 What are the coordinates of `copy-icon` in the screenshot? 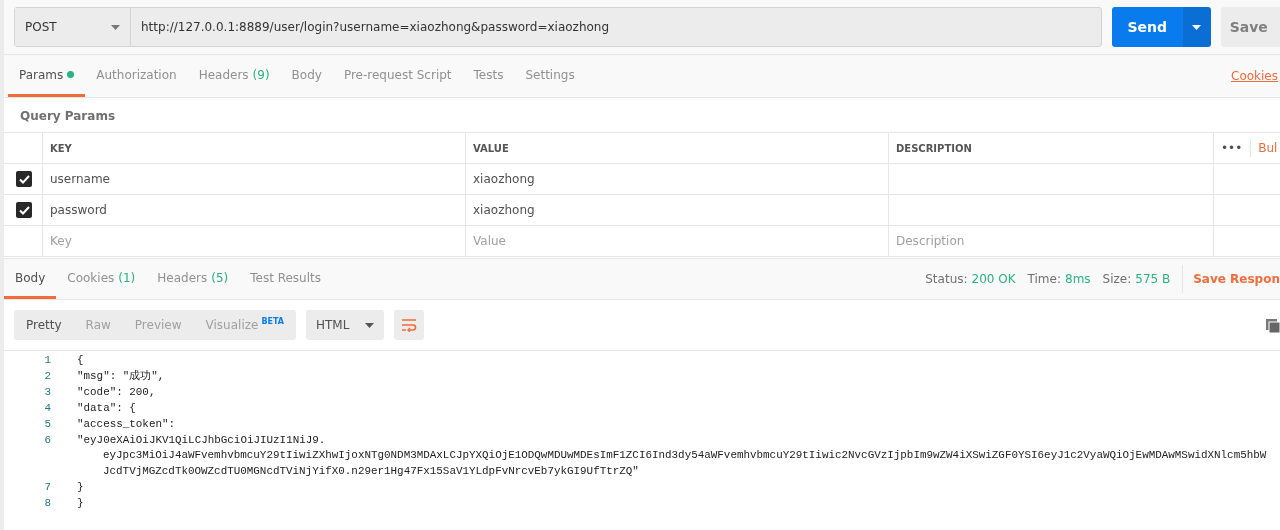 It's located at (1273, 325).